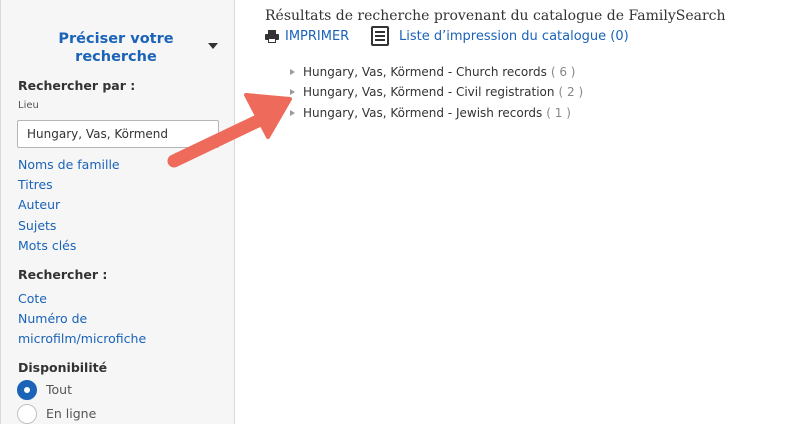 The width and height of the screenshot is (800, 424). Describe the element at coordinates (63, 367) in the screenshot. I see `availability-heading: Disponibilité` at that location.